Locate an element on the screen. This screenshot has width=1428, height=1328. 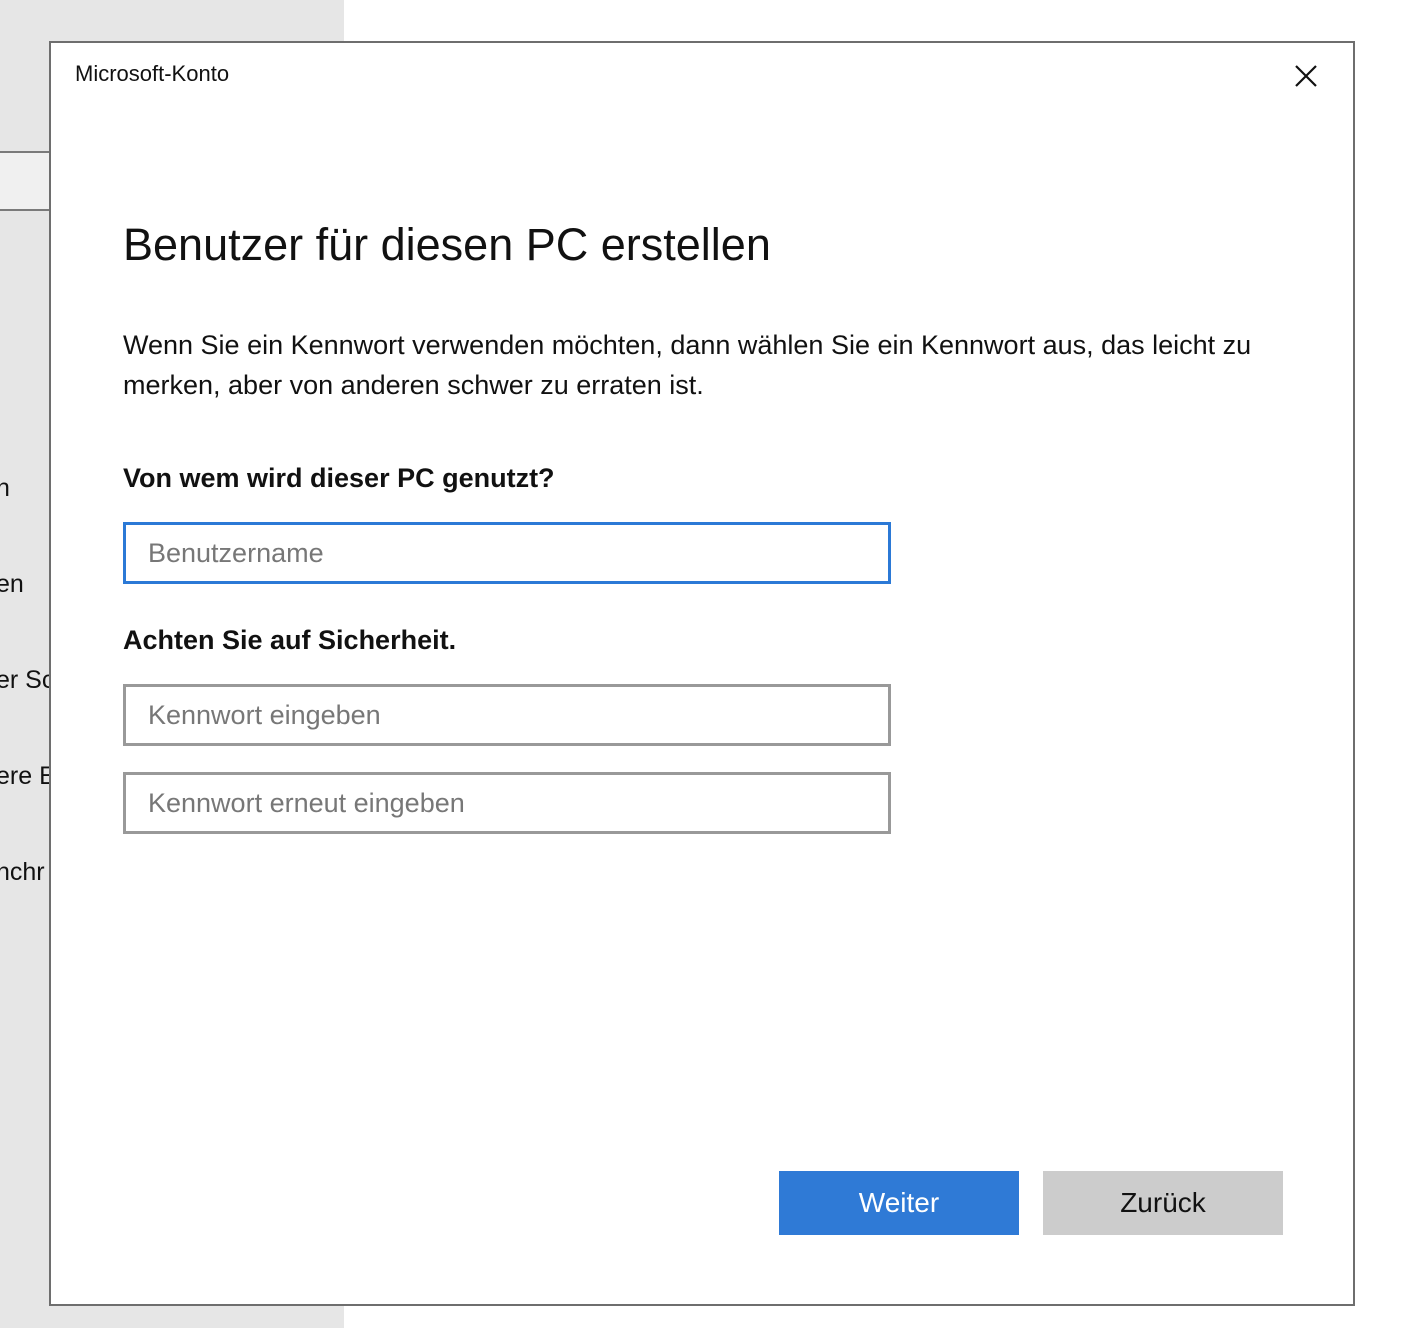
background-item: er Sc is located at coordinates (27, 680).